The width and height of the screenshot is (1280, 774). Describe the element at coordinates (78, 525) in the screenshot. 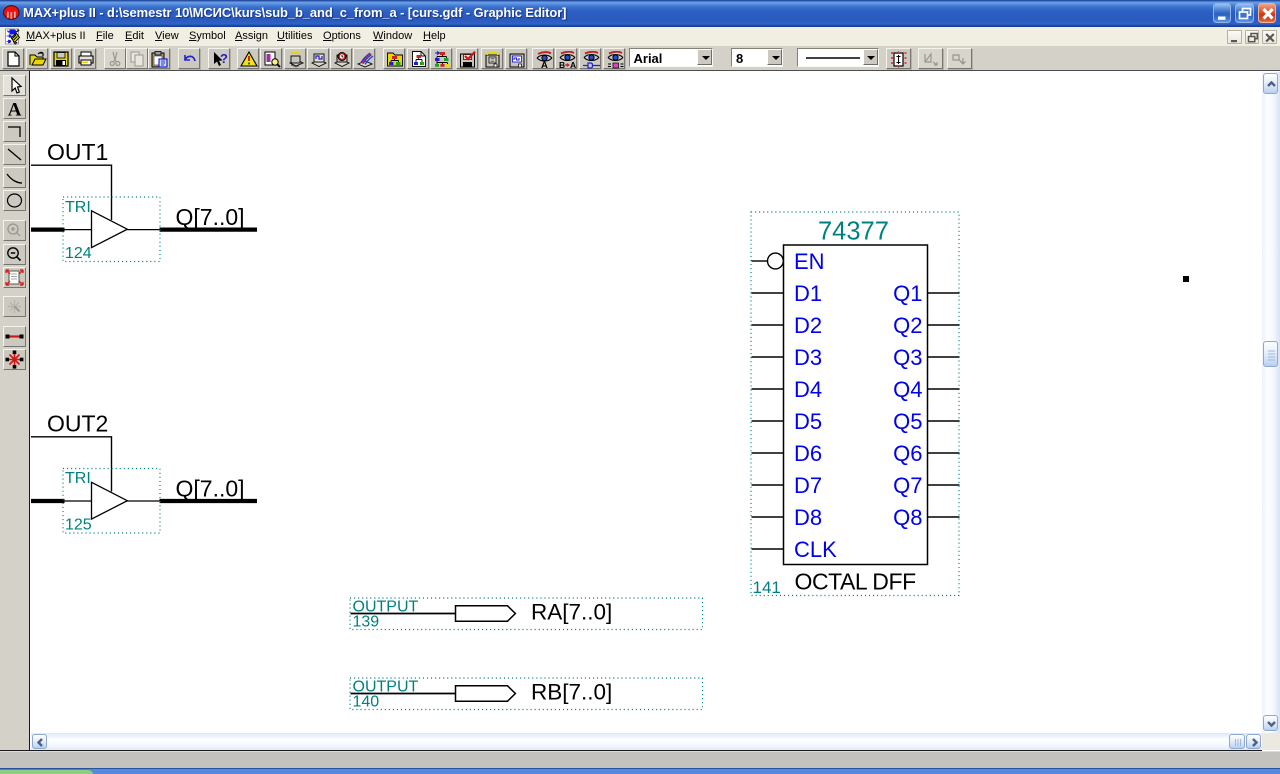

I see `svg-text: 125` at that location.